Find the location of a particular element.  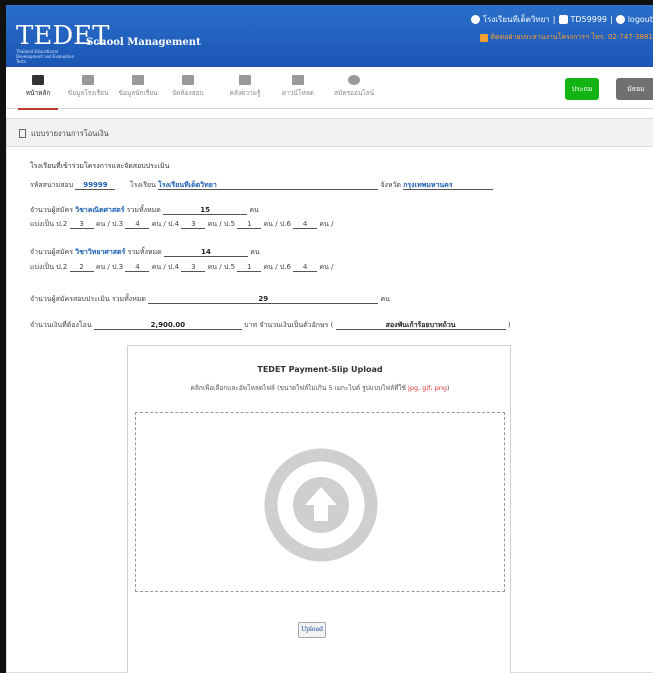

nav-item-exam-rooms: จัดห้องสอบ is located at coordinates (188, 88).